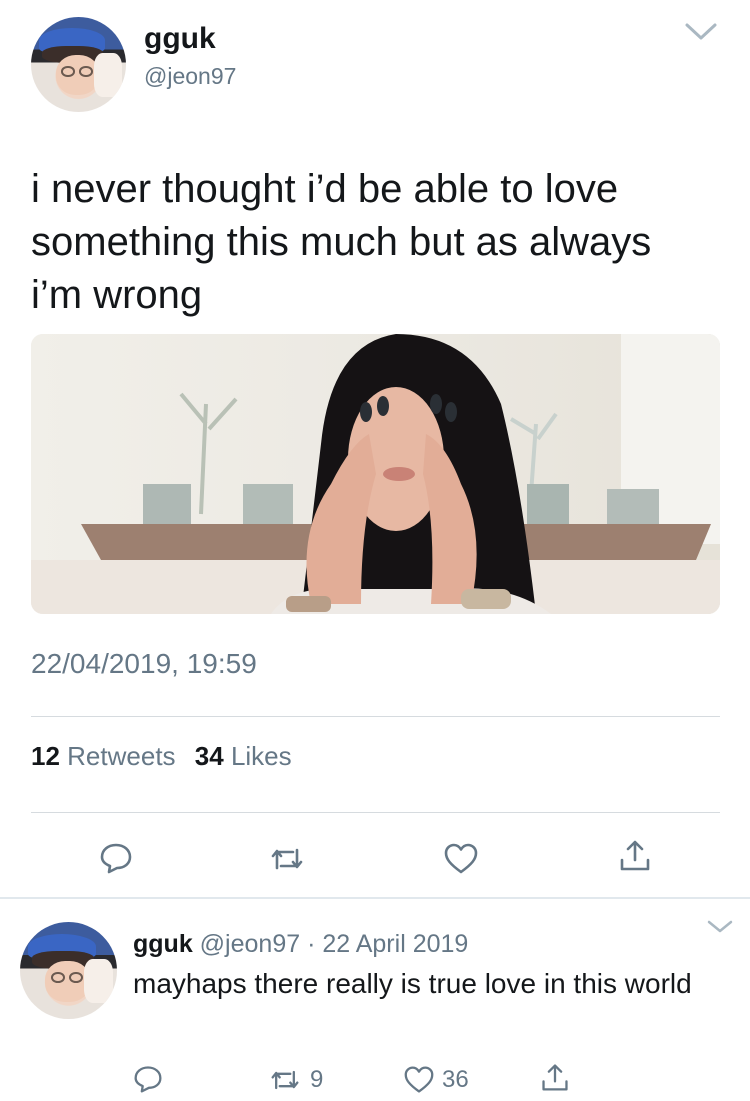 The height and width of the screenshot is (1101, 750). What do you see at coordinates (180, 39) in the screenshot?
I see `display-name: gguk` at bounding box center [180, 39].